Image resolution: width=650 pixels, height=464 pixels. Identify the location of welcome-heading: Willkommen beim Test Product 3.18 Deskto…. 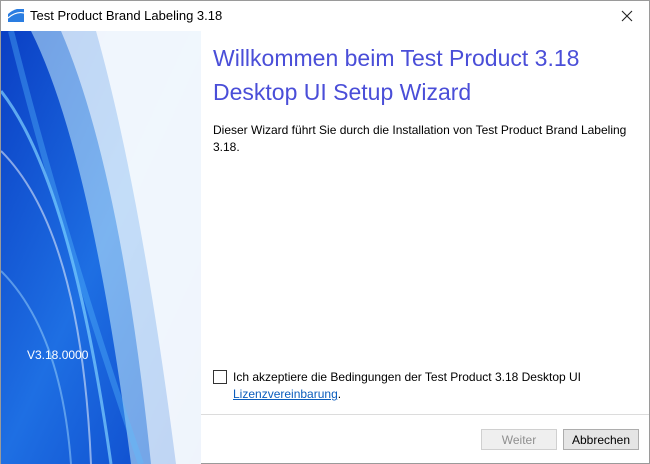
(396, 75).